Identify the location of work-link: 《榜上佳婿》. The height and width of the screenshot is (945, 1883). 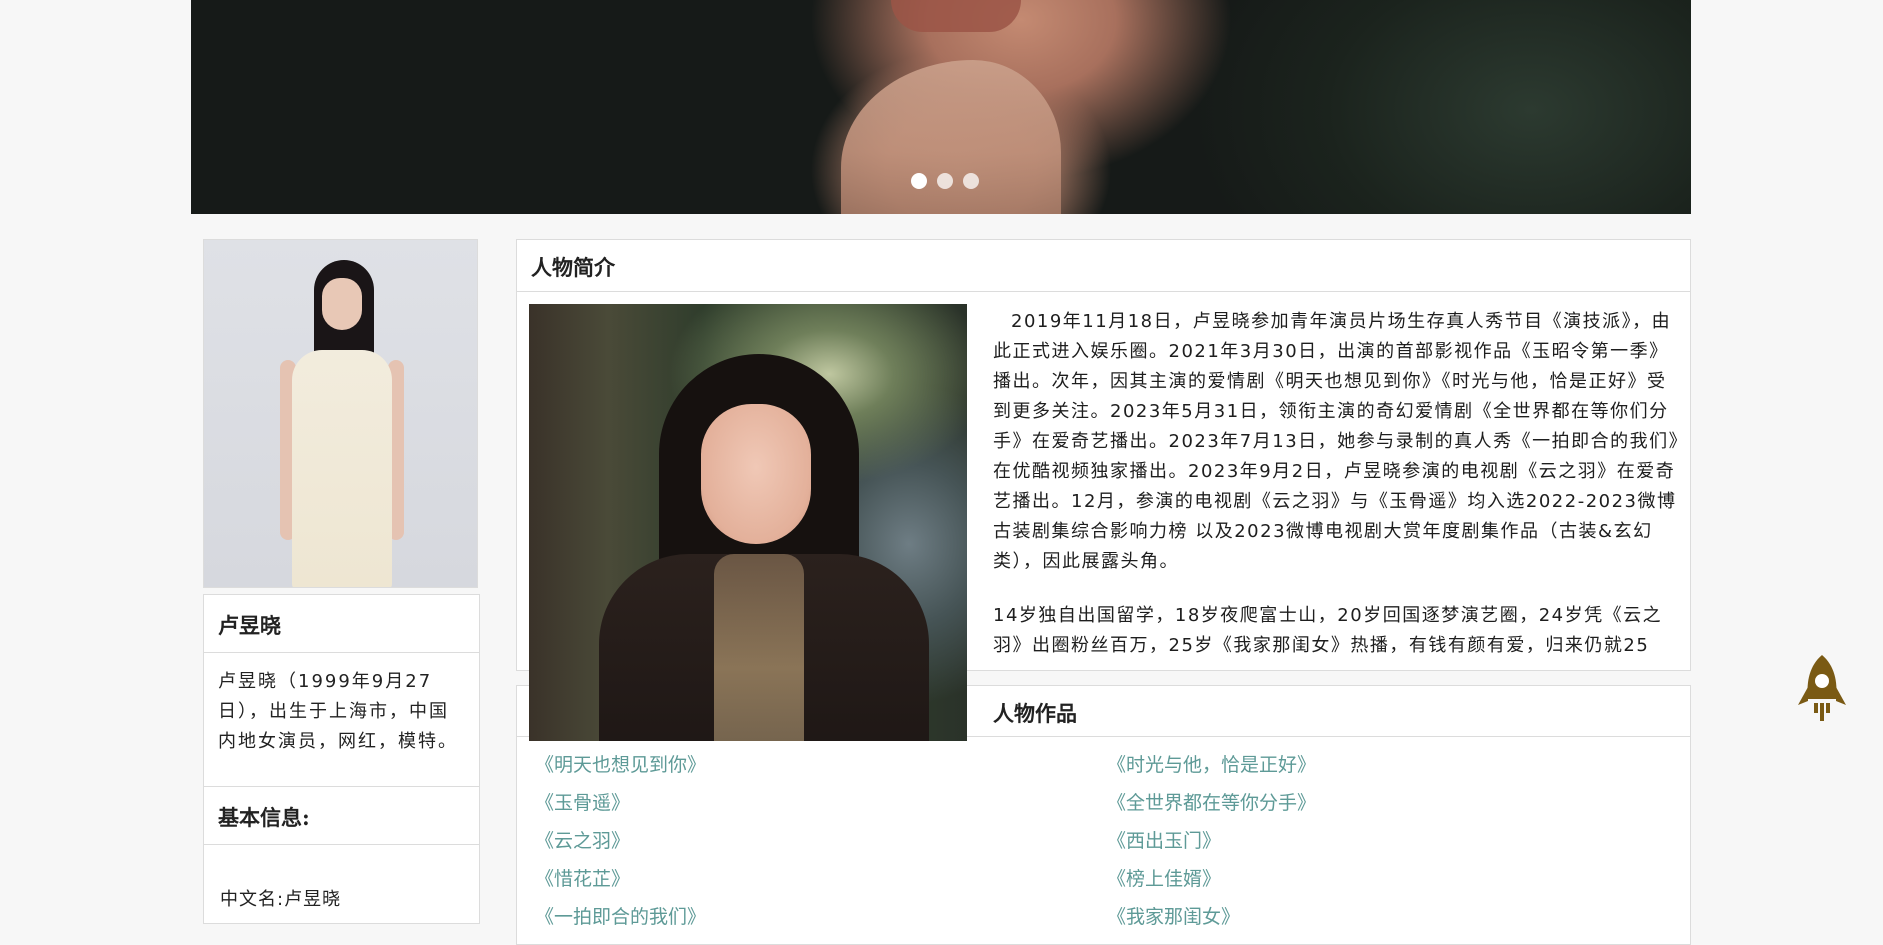
(1387, 879).